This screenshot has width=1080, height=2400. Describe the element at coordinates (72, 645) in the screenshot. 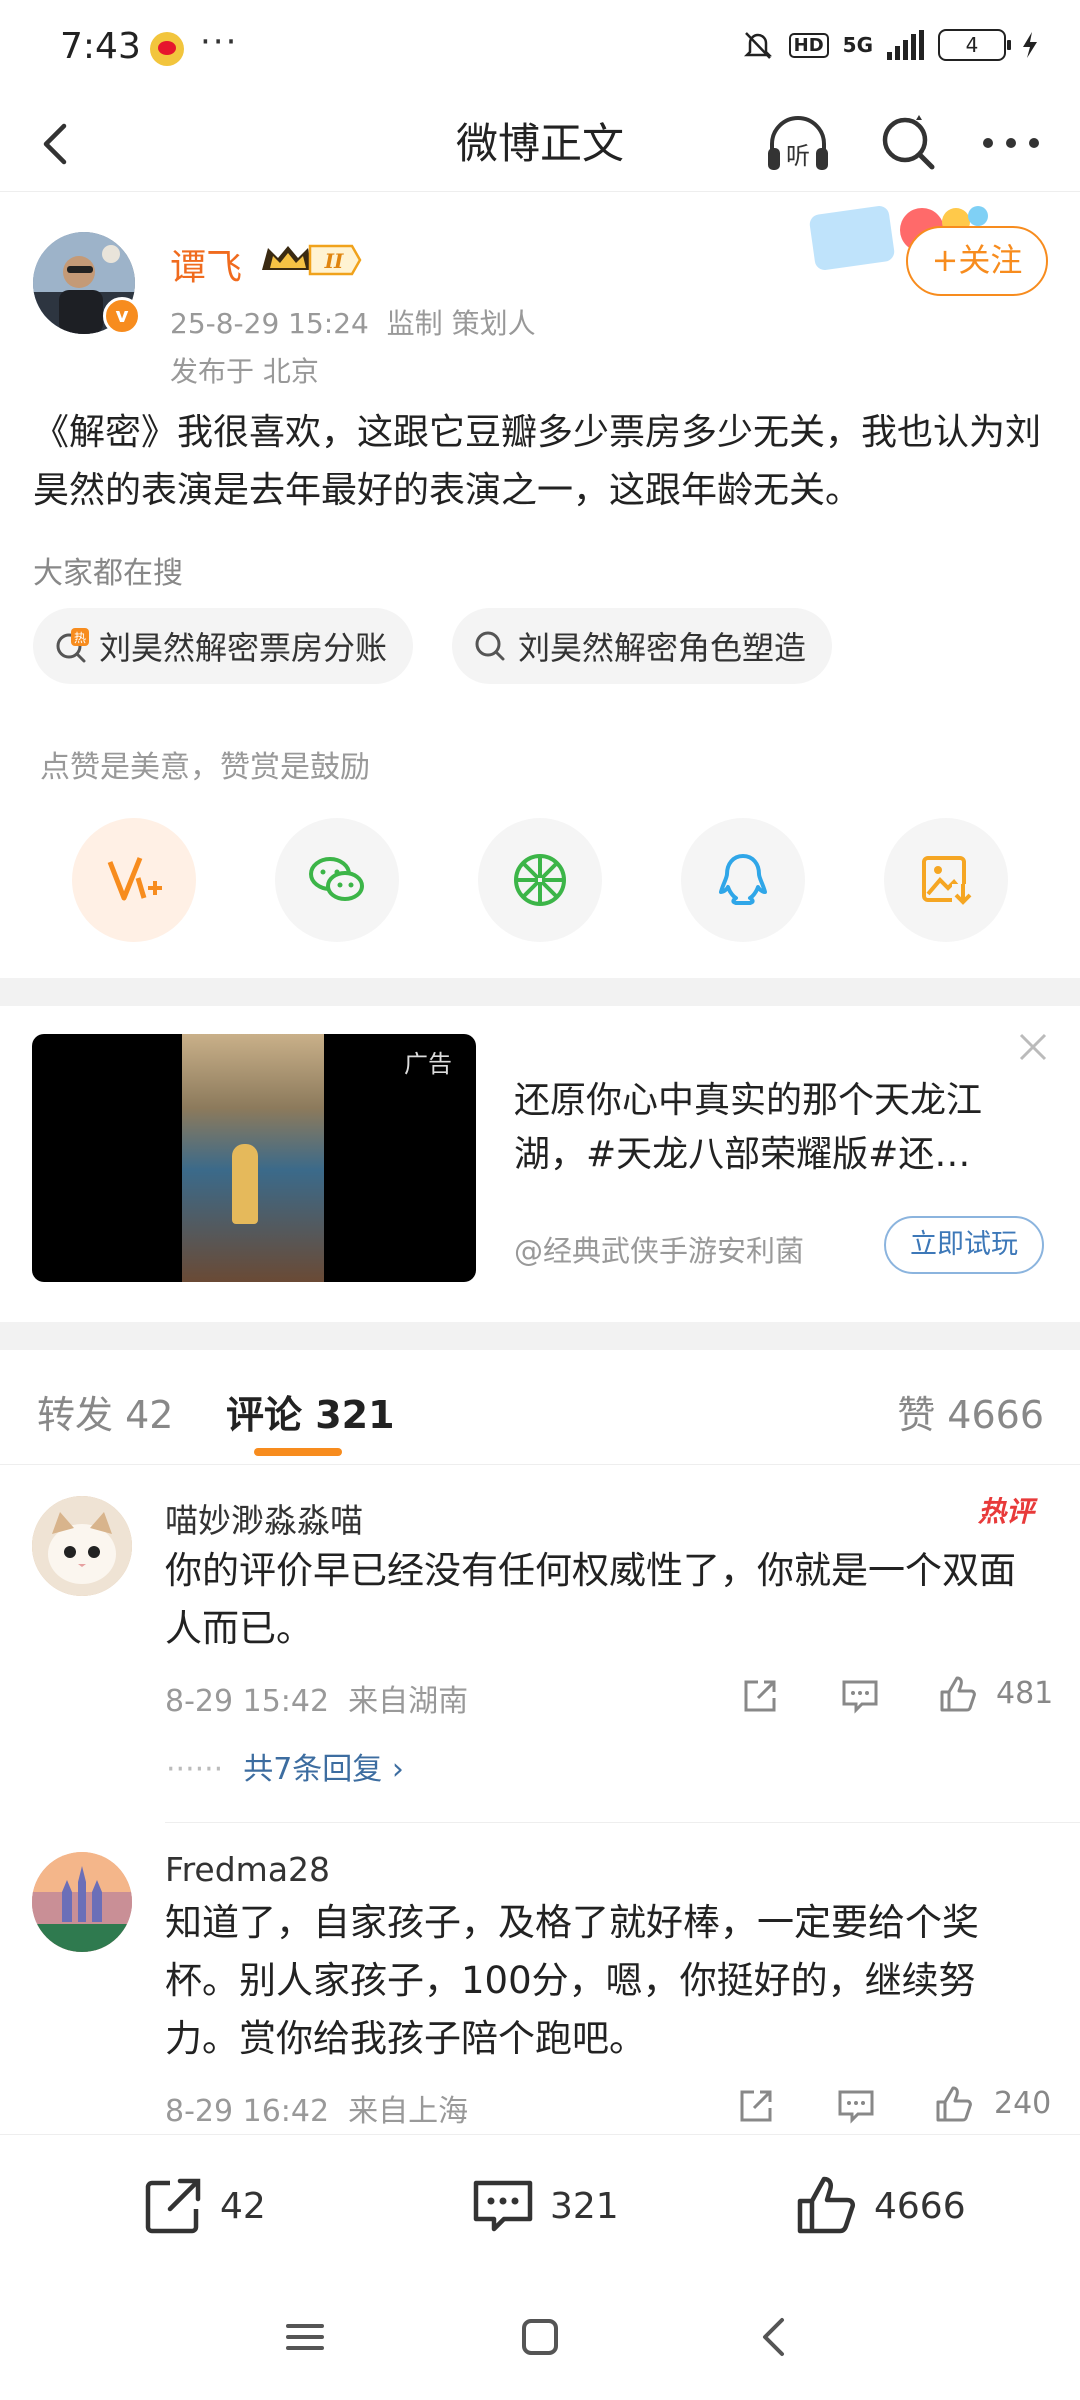

I see `hot-search-icon: 热` at that location.